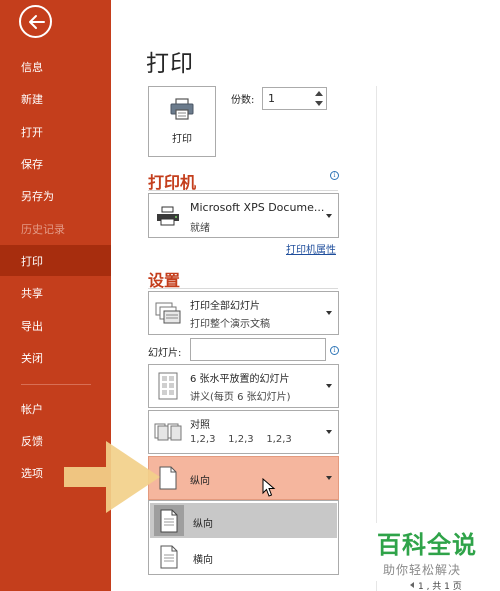  What do you see at coordinates (243, 313) in the screenshot?
I see `slides-range-dropdown: 打印全部幻灯片 打印整个演示文稿` at bounding box center [243, 313].